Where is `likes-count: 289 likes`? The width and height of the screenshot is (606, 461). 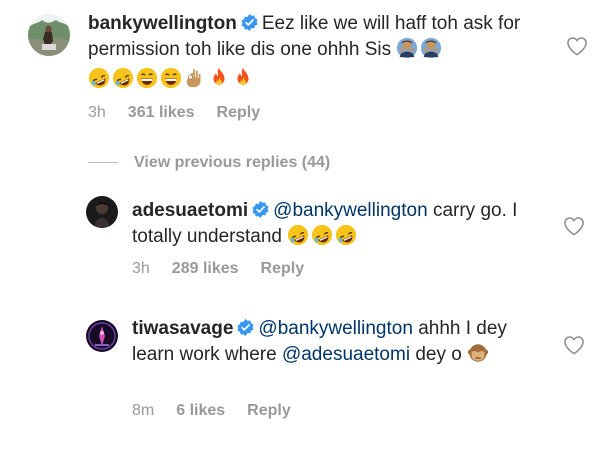 likes-count: 289 likes is located at coordinates (205, 268).